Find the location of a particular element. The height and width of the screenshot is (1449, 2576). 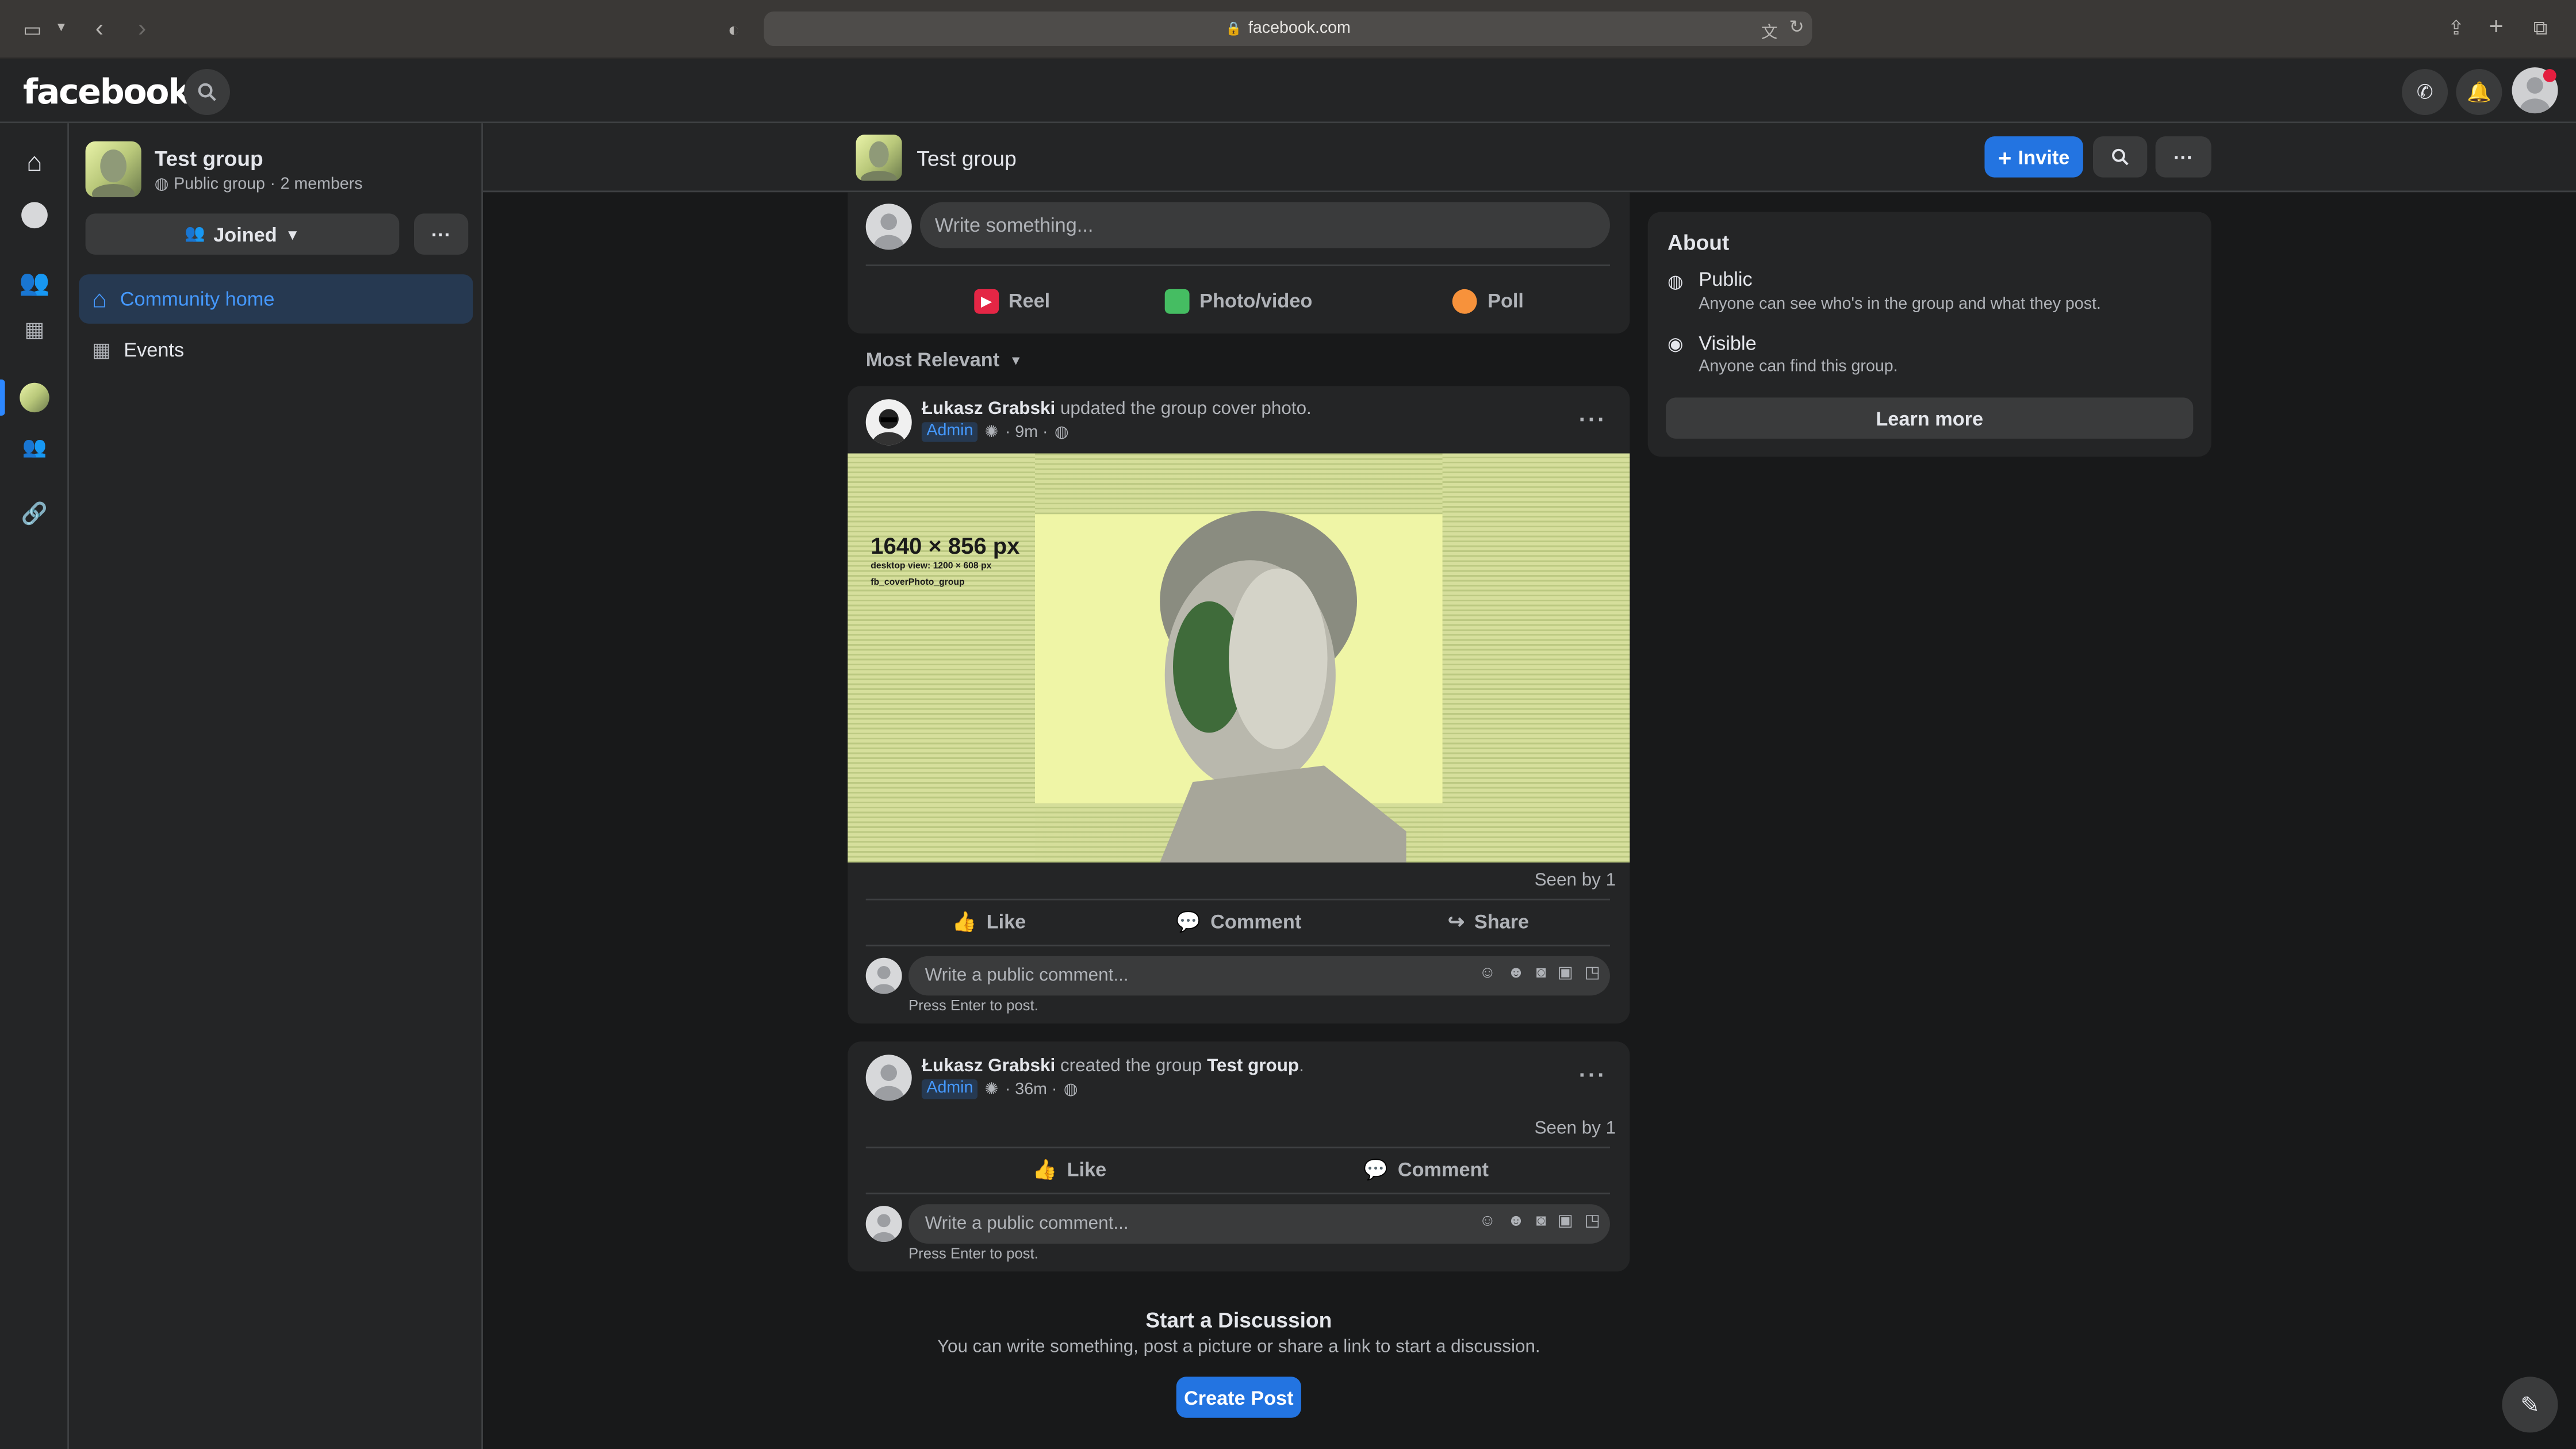

group-thumbnail-icon is located at coordinates (34, 397).